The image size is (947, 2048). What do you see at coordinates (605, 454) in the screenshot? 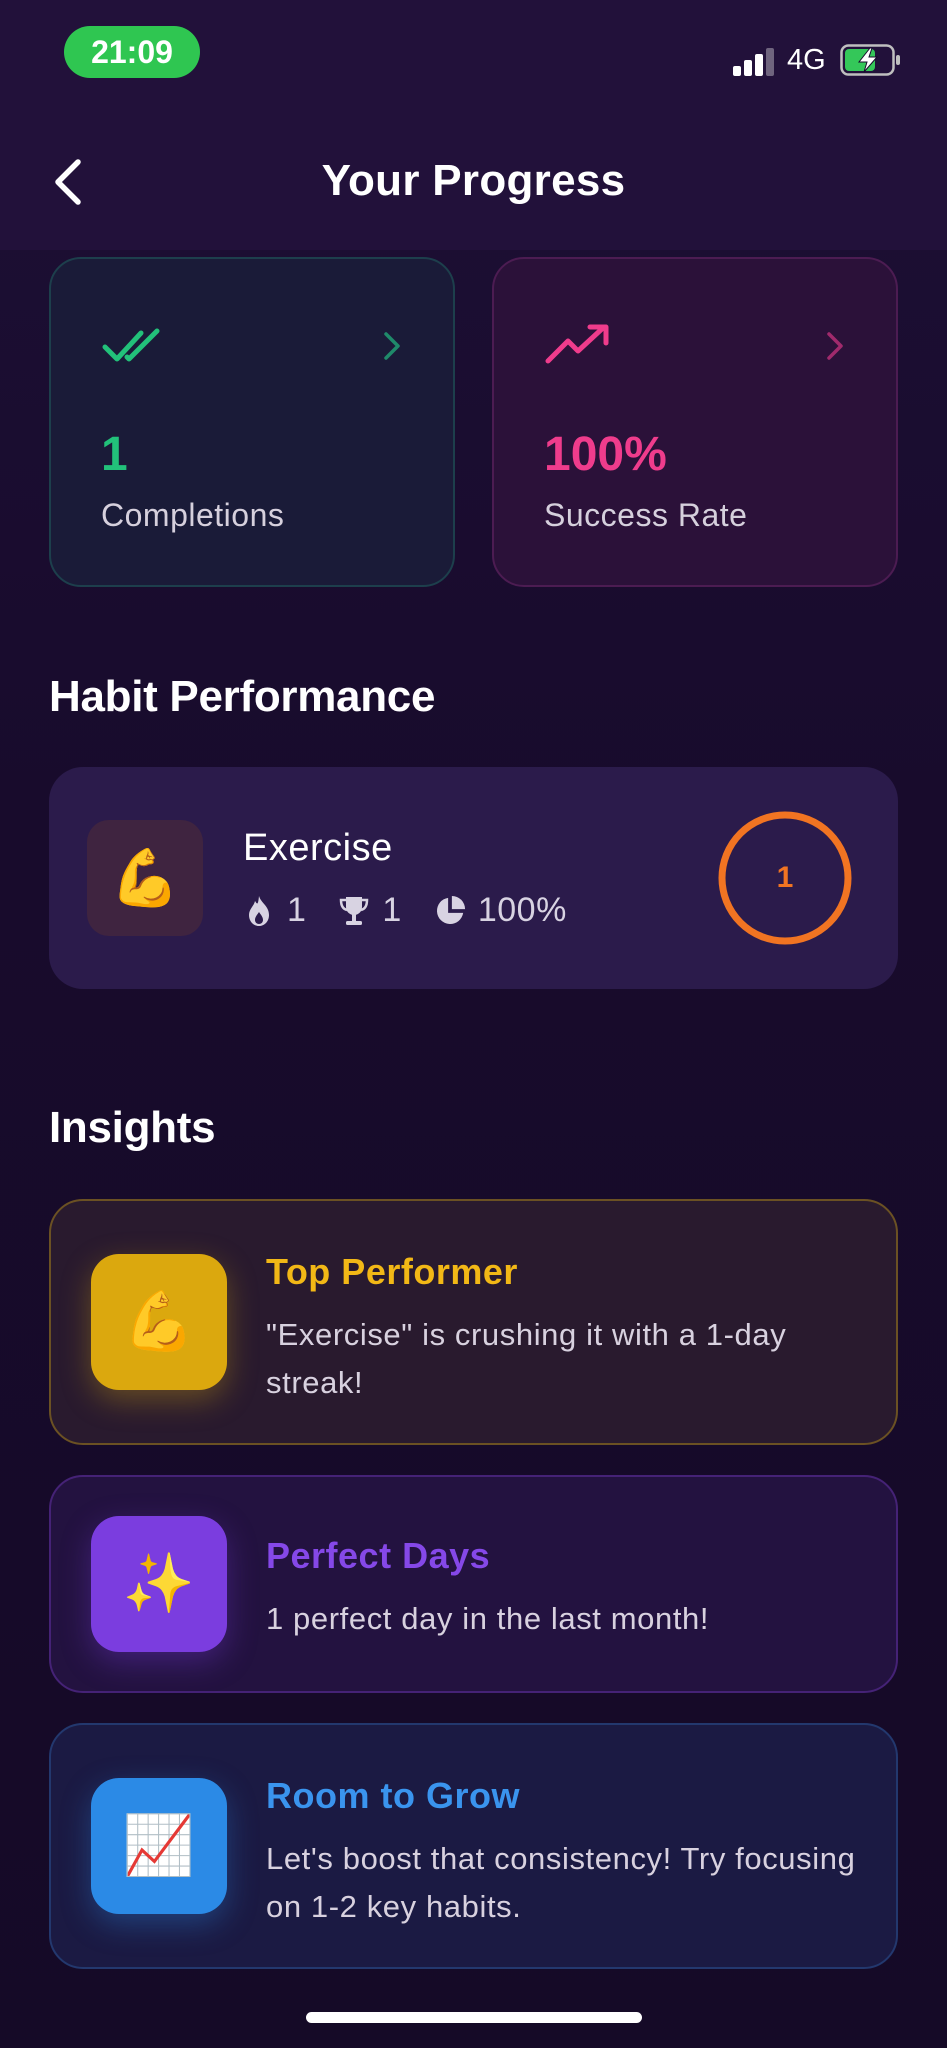
I see `success-rate-value: 100%` at bounding box center [605, 454].